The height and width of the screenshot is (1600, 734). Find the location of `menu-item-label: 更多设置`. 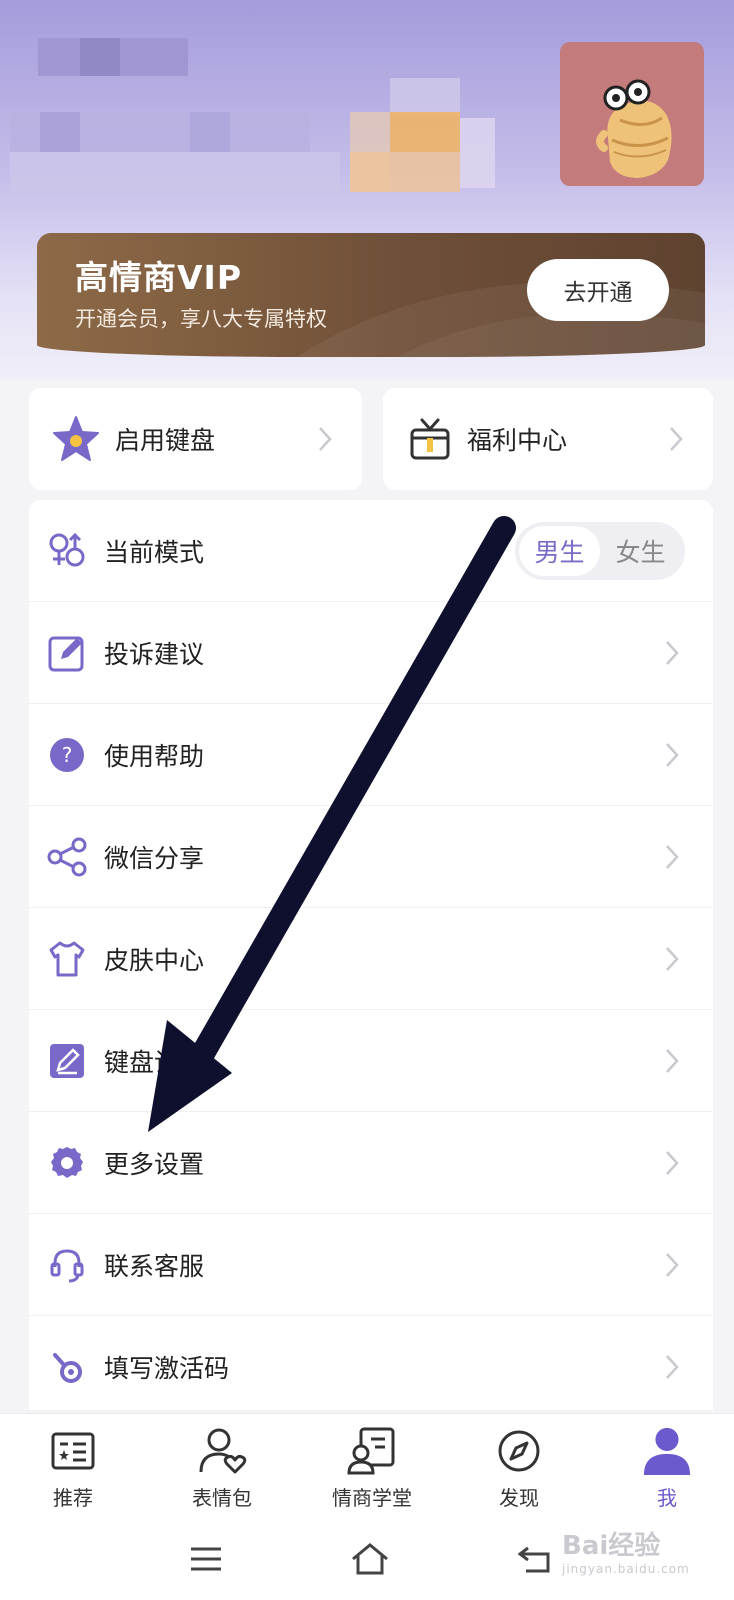

menu-item-label: 更多设置 is located at coordinates (154, 1164).